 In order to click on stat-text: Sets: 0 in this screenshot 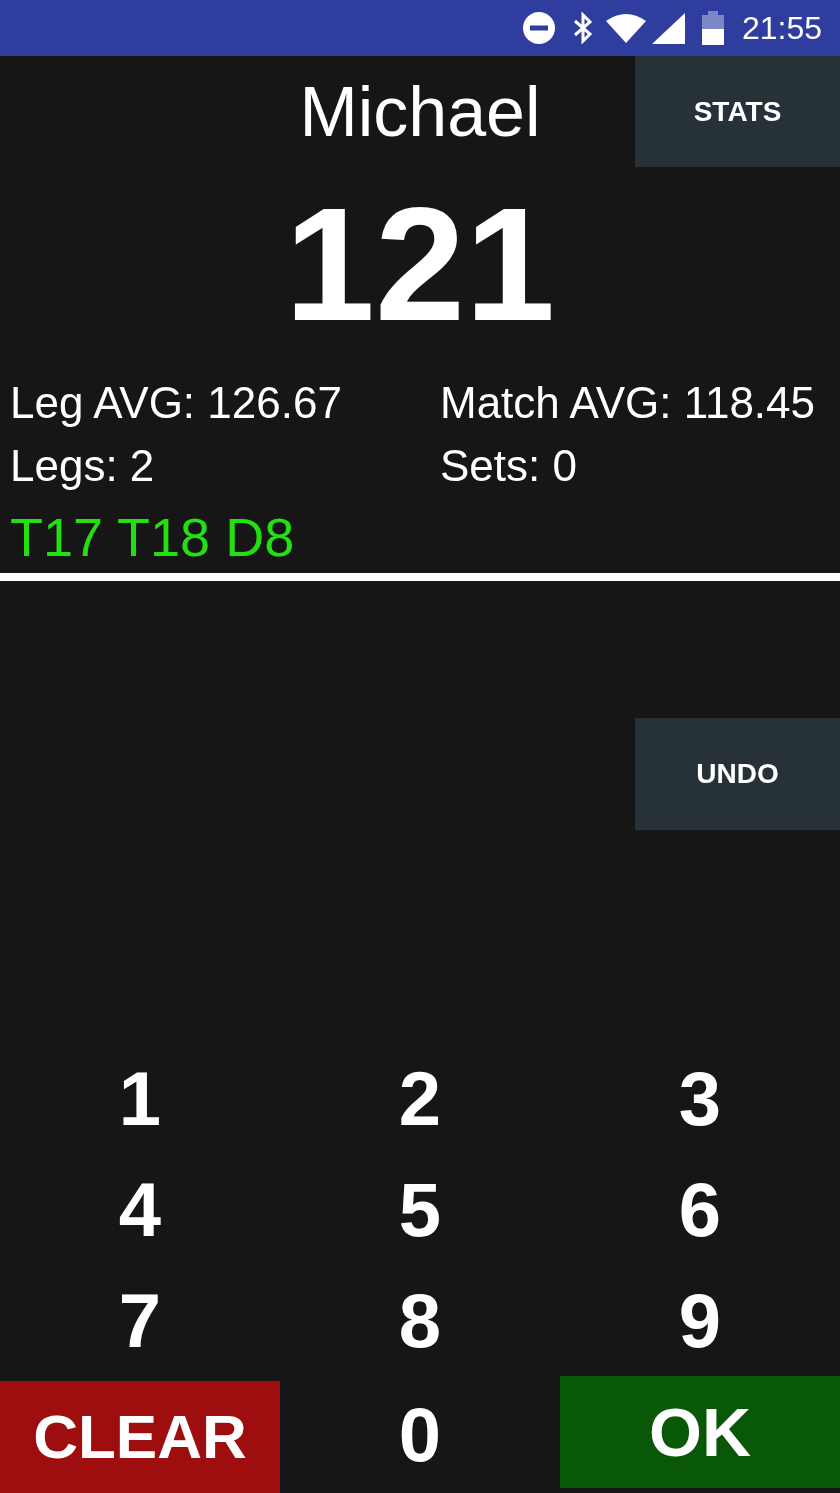, I will do `click(509, 466)`.